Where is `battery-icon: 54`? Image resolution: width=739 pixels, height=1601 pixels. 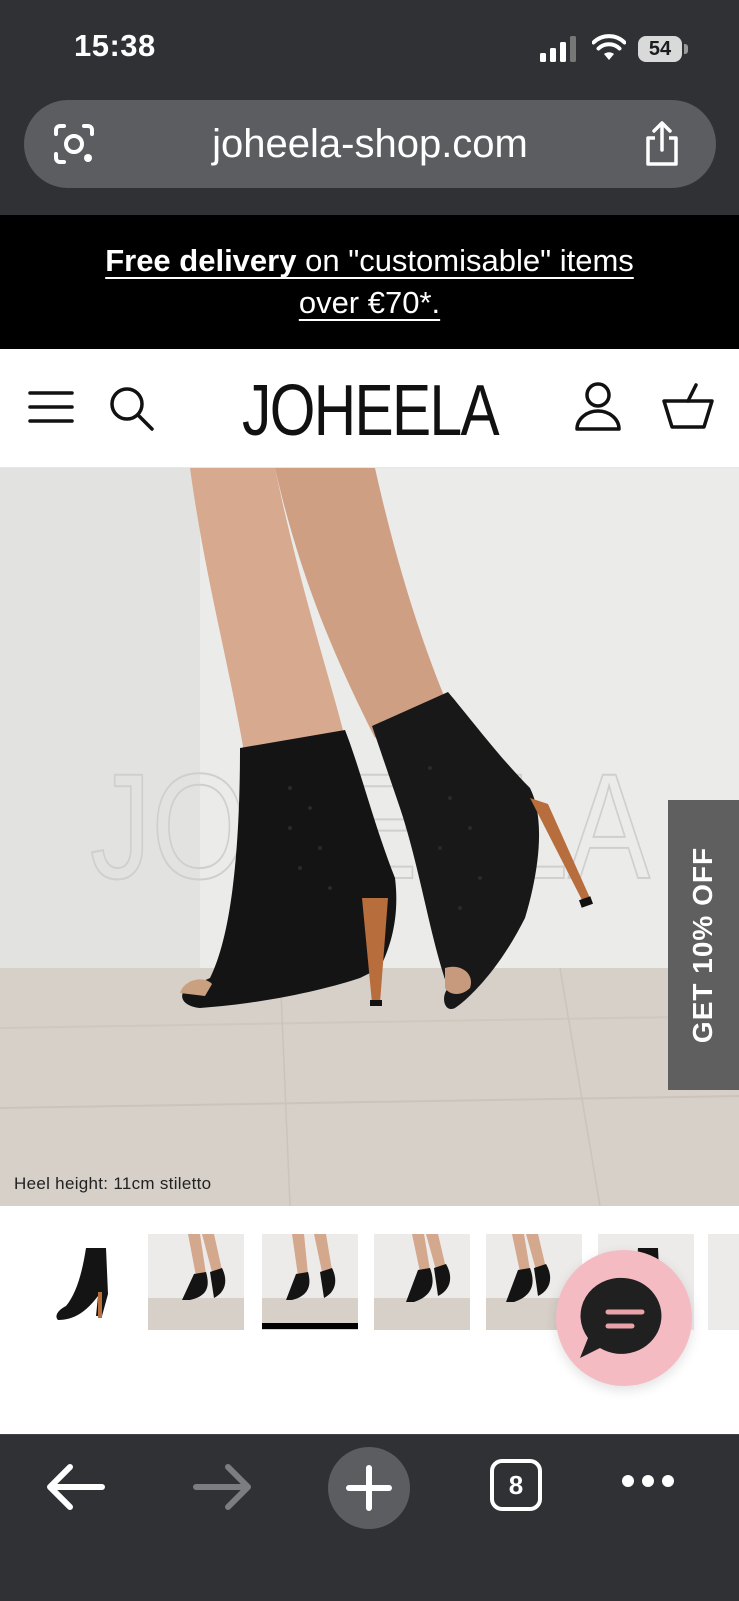 battery-icon: 54 is located at coordinates (663, 49).